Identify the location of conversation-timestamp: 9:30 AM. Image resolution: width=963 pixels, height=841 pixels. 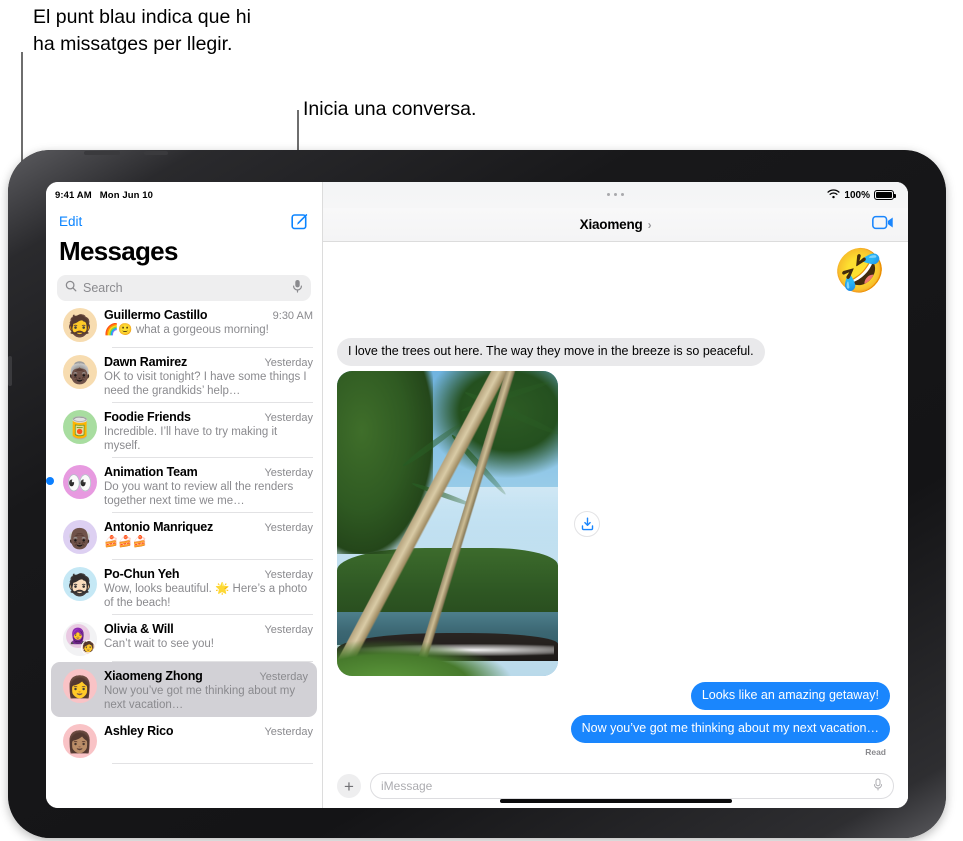
(292, 316).